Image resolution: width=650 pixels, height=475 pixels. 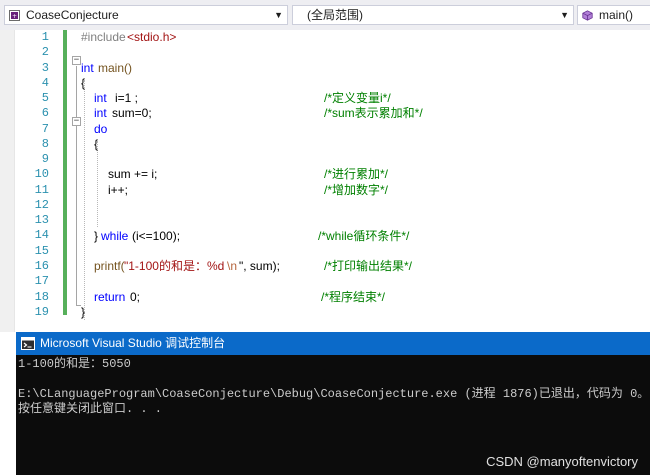 What do you see at coordinates (335, 15) in the screenshot?
I see `scope-dropdown-label: (全局范围)` at bounding box center [335, 15].